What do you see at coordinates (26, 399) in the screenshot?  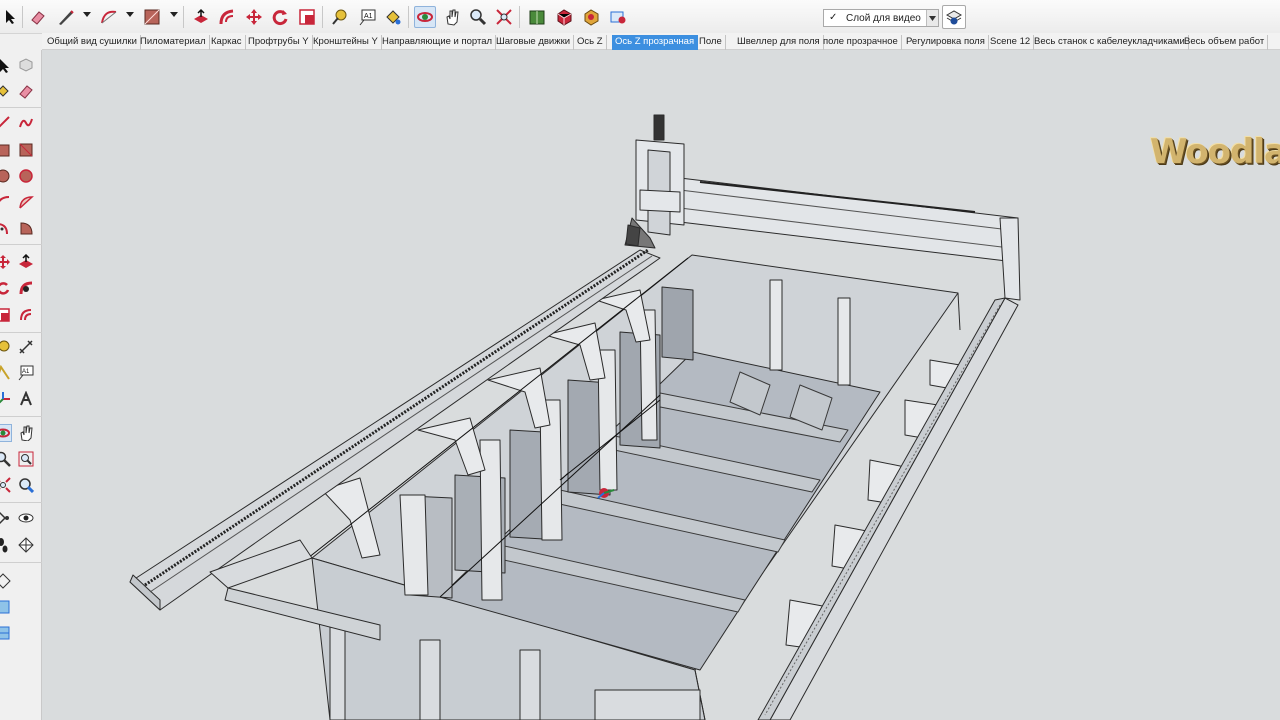 I see `3d-text-icon` at bounding box center [26, 399].